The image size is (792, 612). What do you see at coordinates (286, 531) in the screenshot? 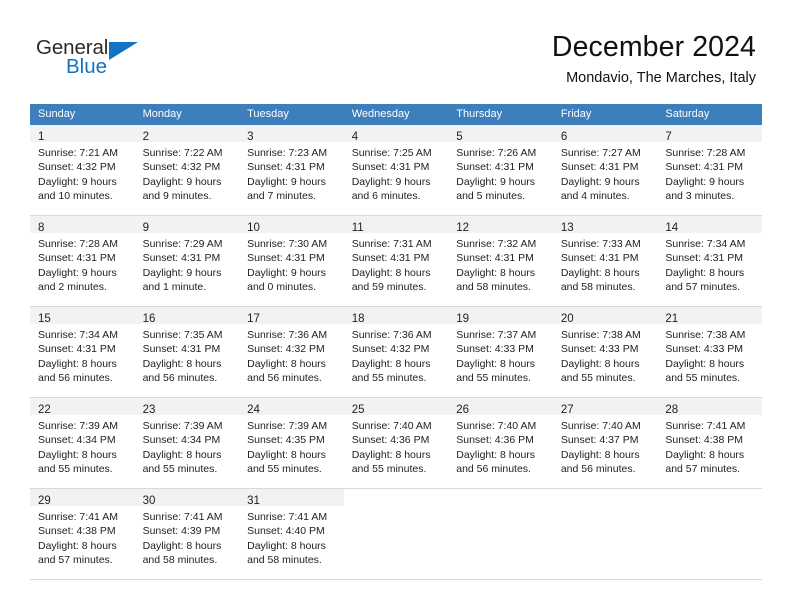
I see `sunset-text: Sunset: 4:40 PM` at bounding box center [286, 531].